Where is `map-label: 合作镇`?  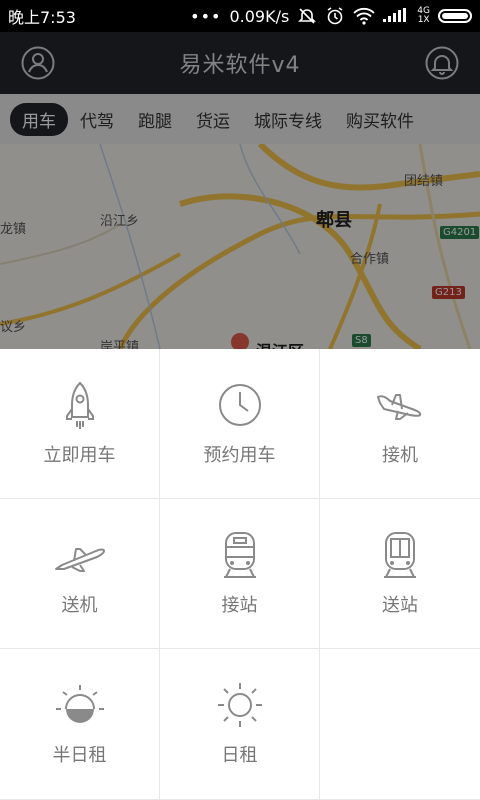
map-label: 合作镇 is located at coordinates (370, 259).